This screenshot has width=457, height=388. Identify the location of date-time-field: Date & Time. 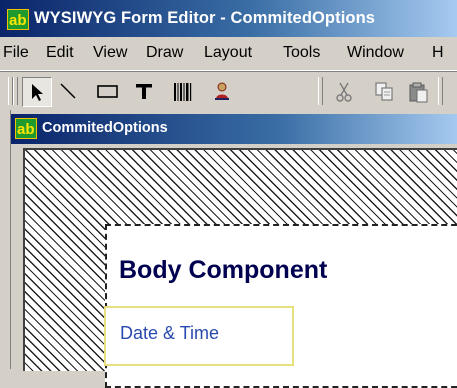
(199, 336).